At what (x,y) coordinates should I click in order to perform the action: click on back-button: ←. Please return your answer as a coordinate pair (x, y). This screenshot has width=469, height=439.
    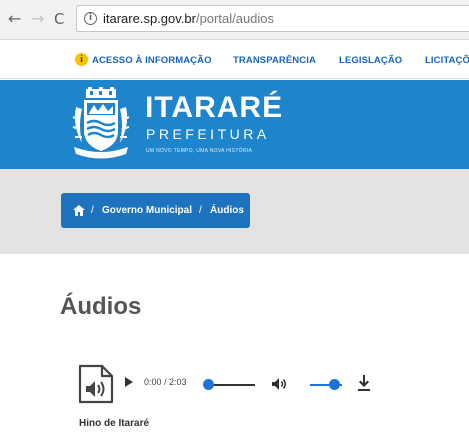
    Looking at the image, I should click on (14, 19).